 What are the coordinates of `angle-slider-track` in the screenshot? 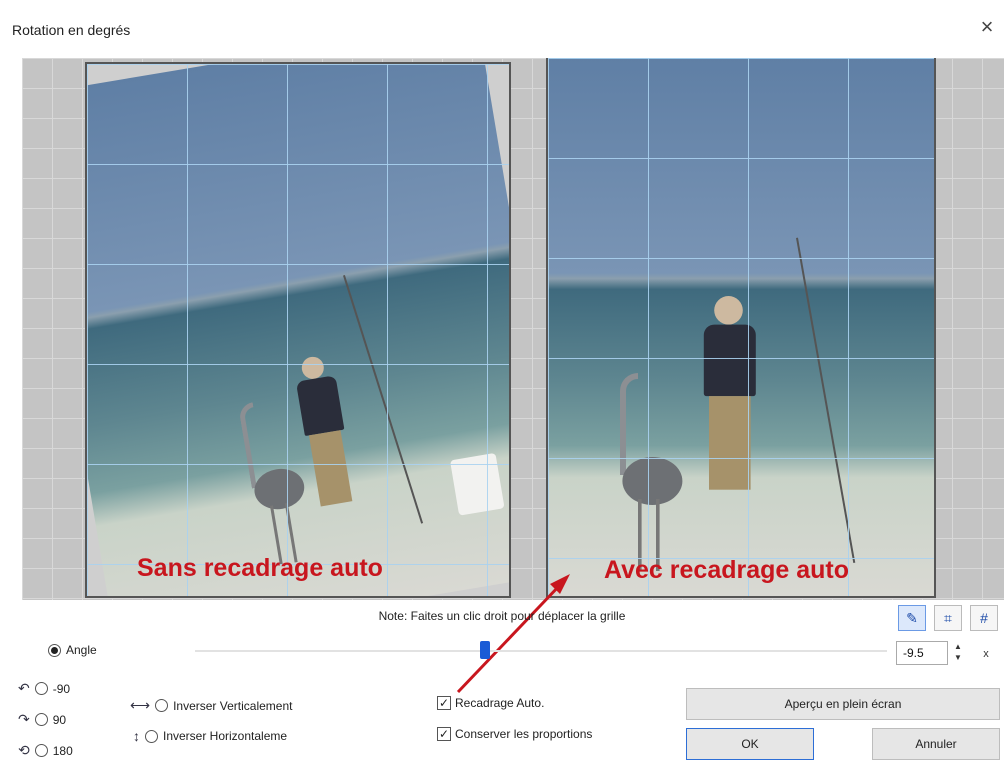 It's located at (541, 651).